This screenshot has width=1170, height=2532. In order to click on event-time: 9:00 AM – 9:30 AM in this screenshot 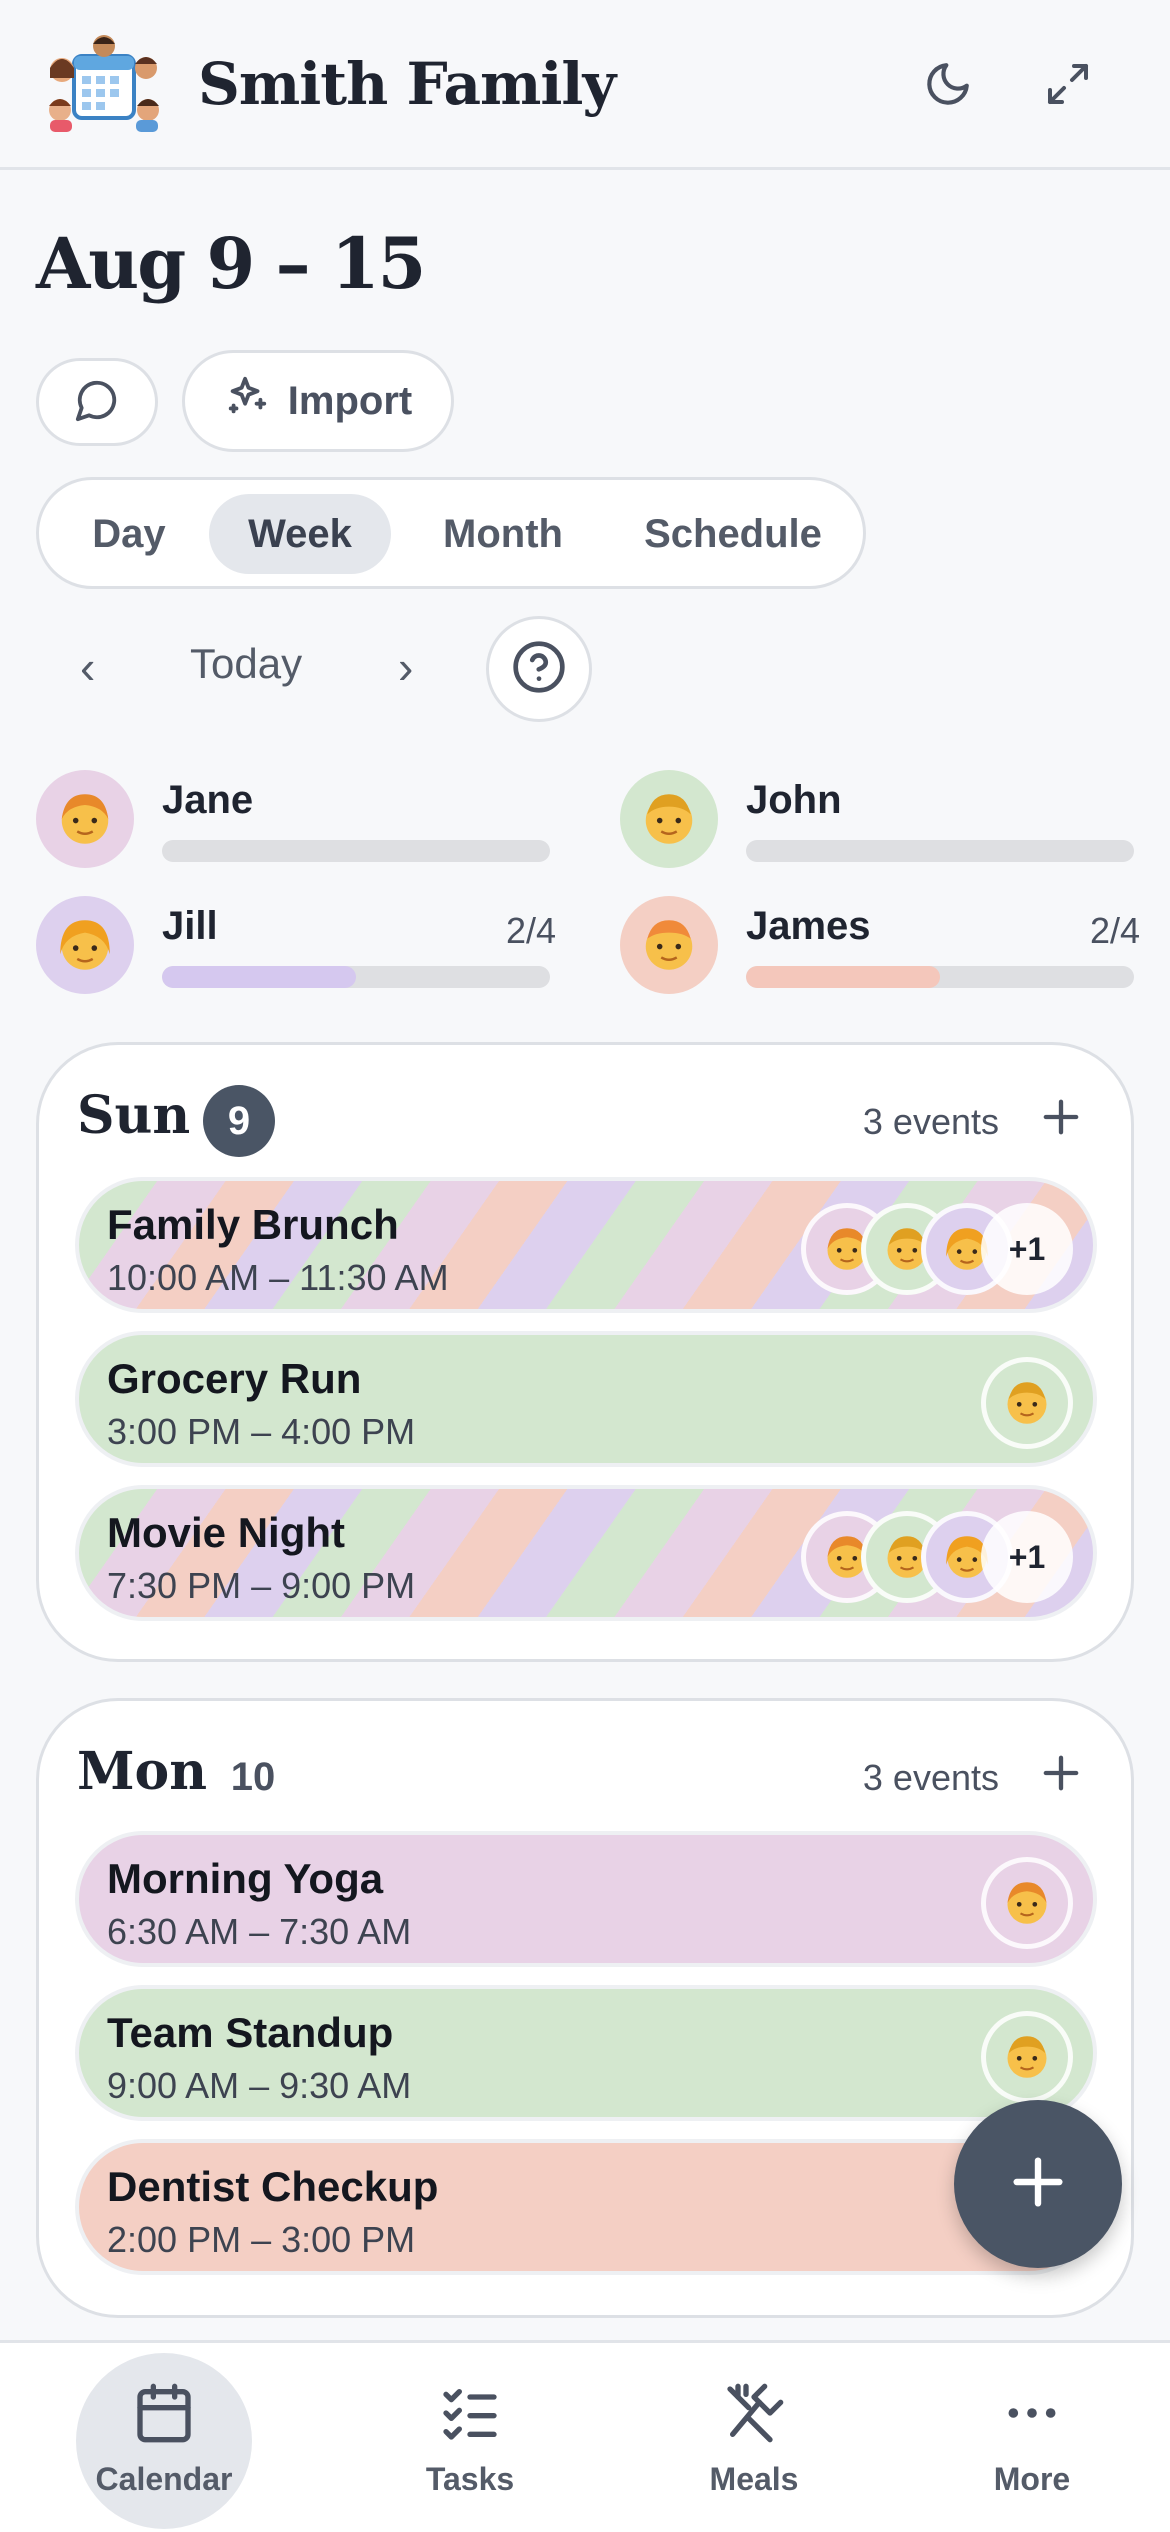, I will do `click(259, 2085)`.